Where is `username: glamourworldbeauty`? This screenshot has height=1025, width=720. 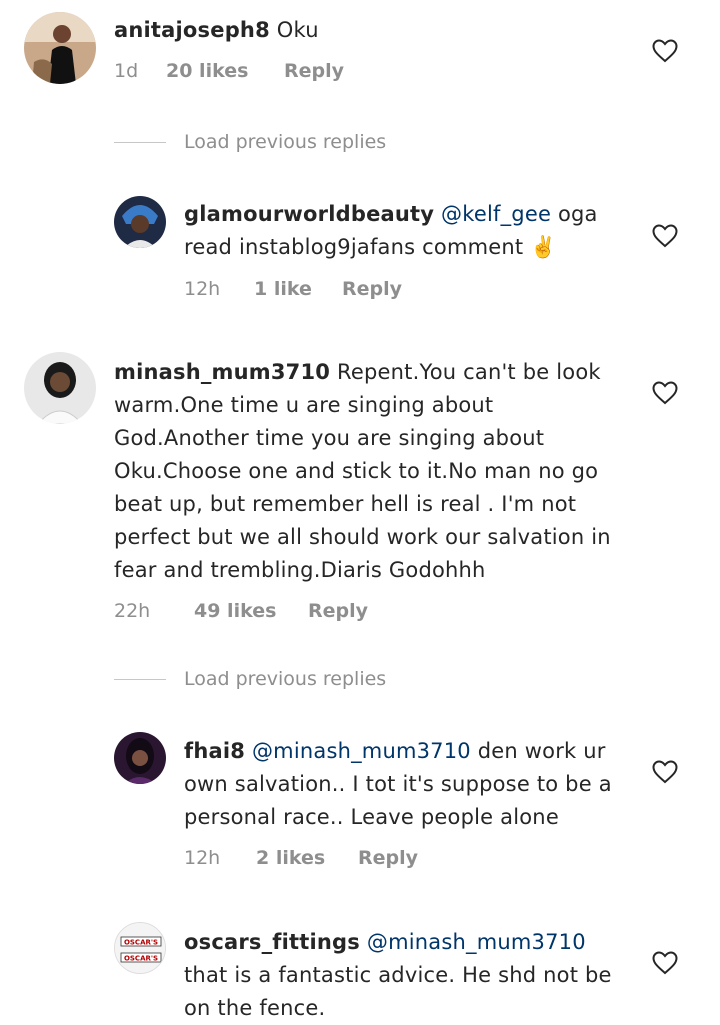 username: glamourworldbeauty is located at coordinates (309, 214).